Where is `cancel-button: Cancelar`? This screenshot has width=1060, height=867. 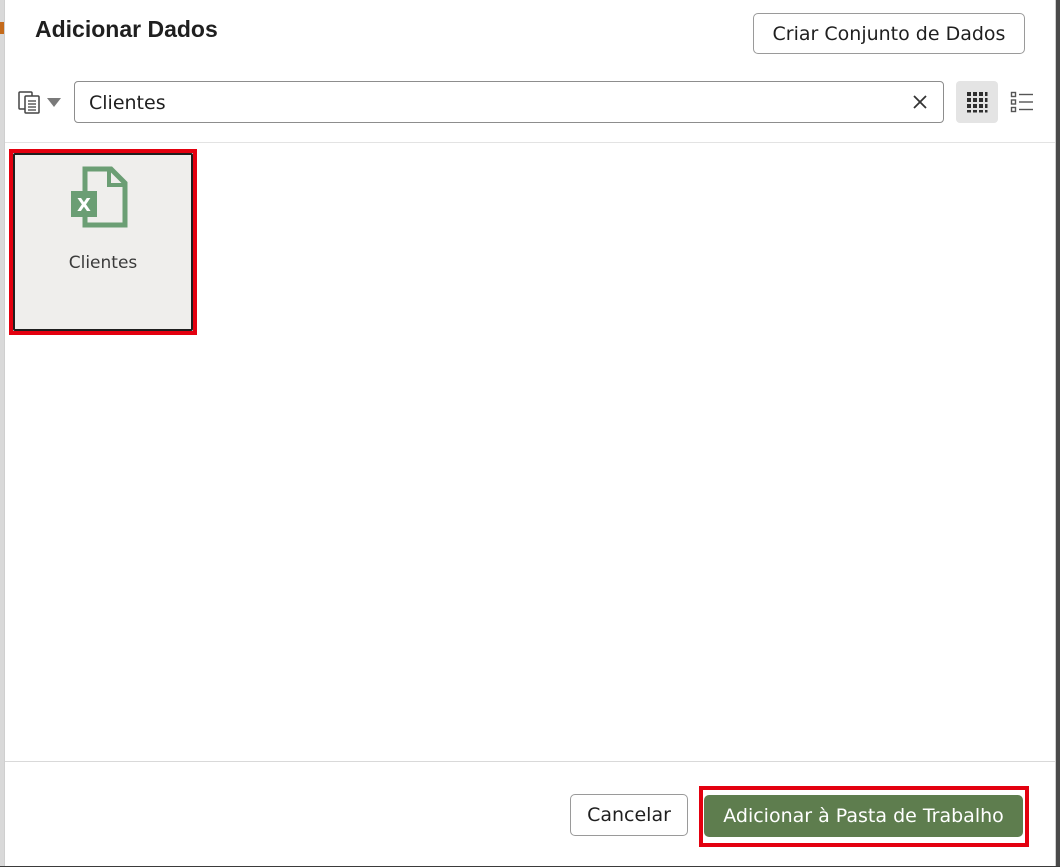
cancel-button: Cancelar is located at coordinates (629, 815).